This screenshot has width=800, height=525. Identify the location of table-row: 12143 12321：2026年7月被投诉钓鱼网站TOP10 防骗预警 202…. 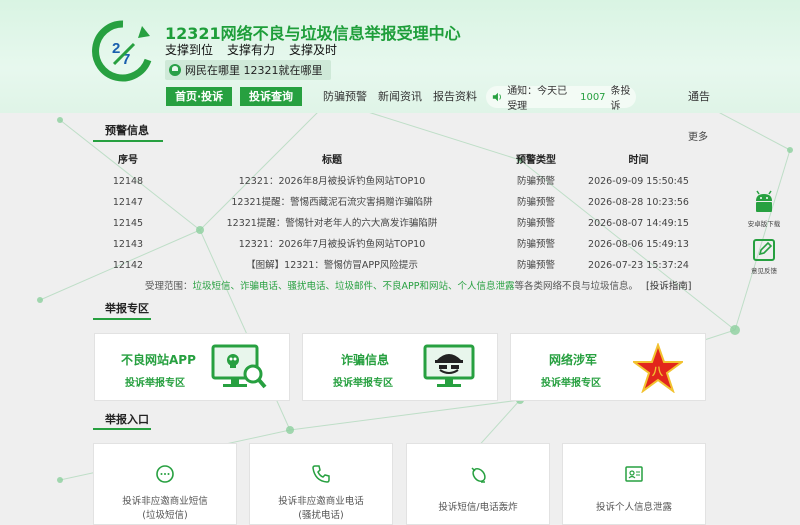
(399, 244).